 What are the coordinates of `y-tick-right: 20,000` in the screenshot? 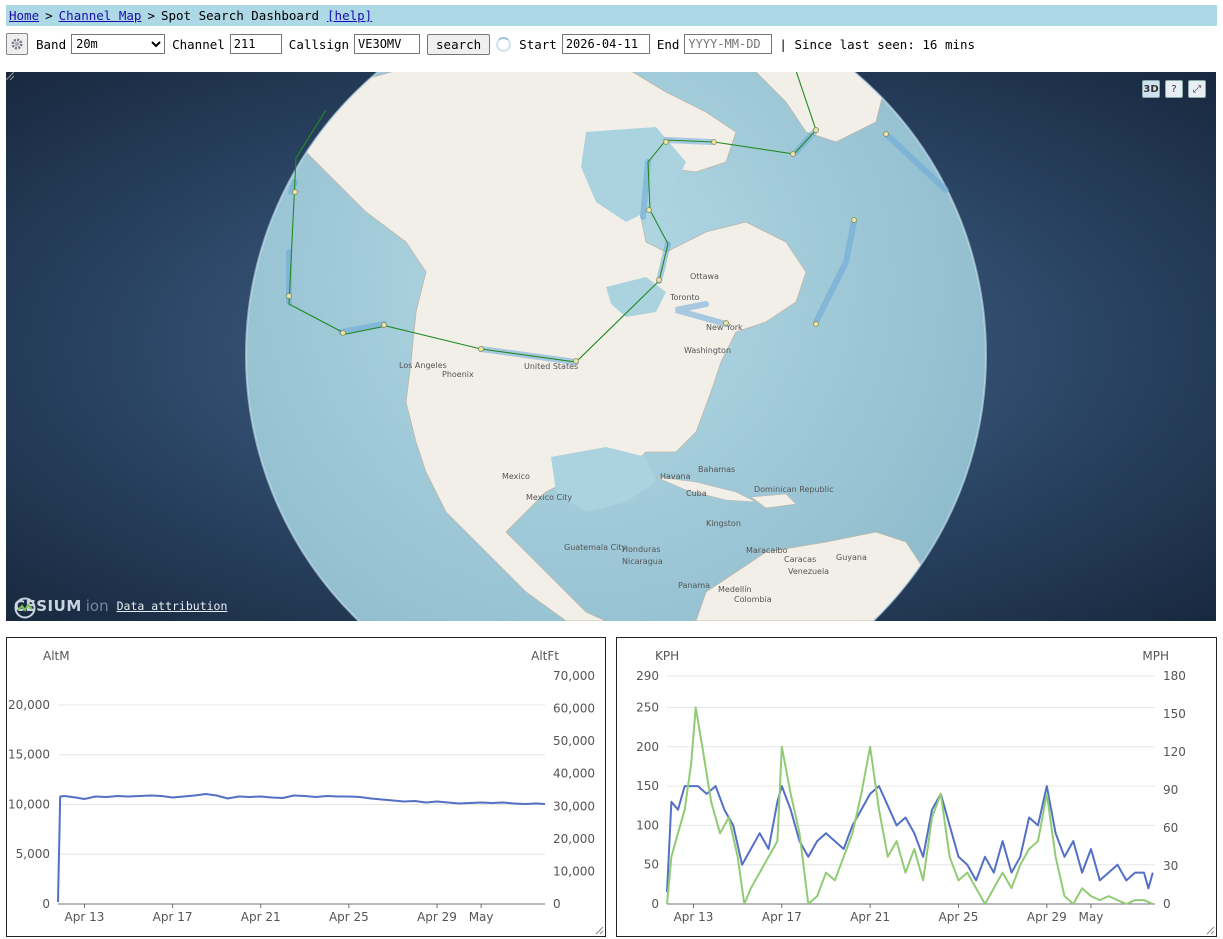 It's located at (574, 839).